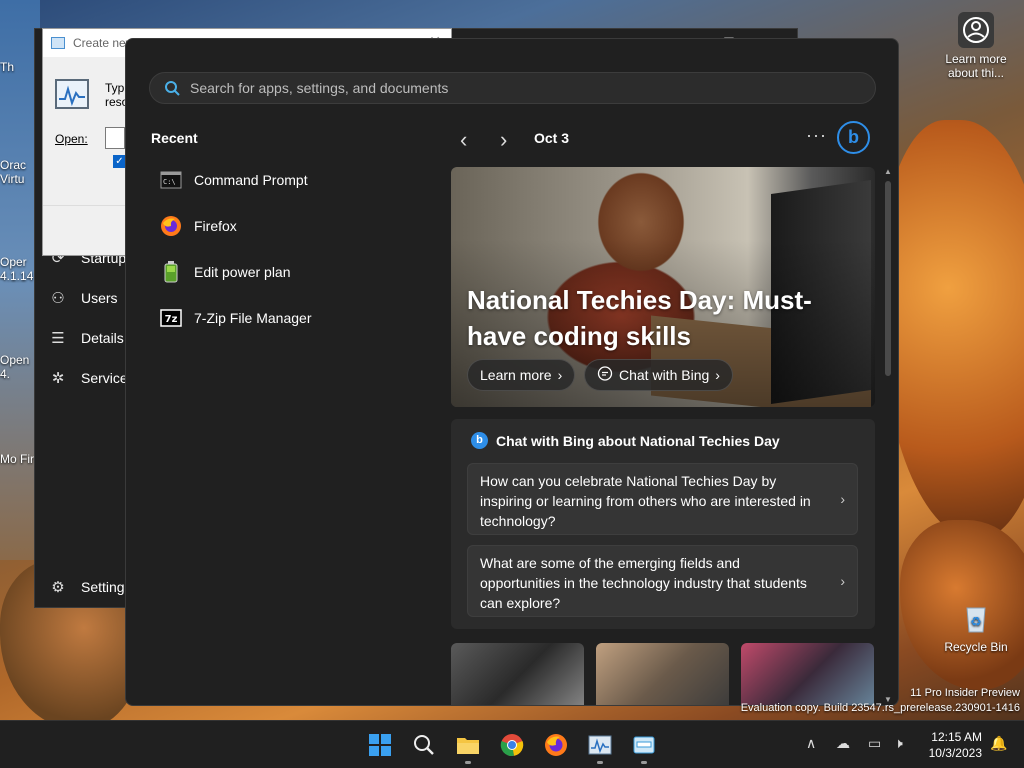 This screenshot has width=1024, height=768. Describe the element at coordinates (658, 375) in the screenshot. I see `chat-with-bing-button: Chat with Bing ›` at that location.